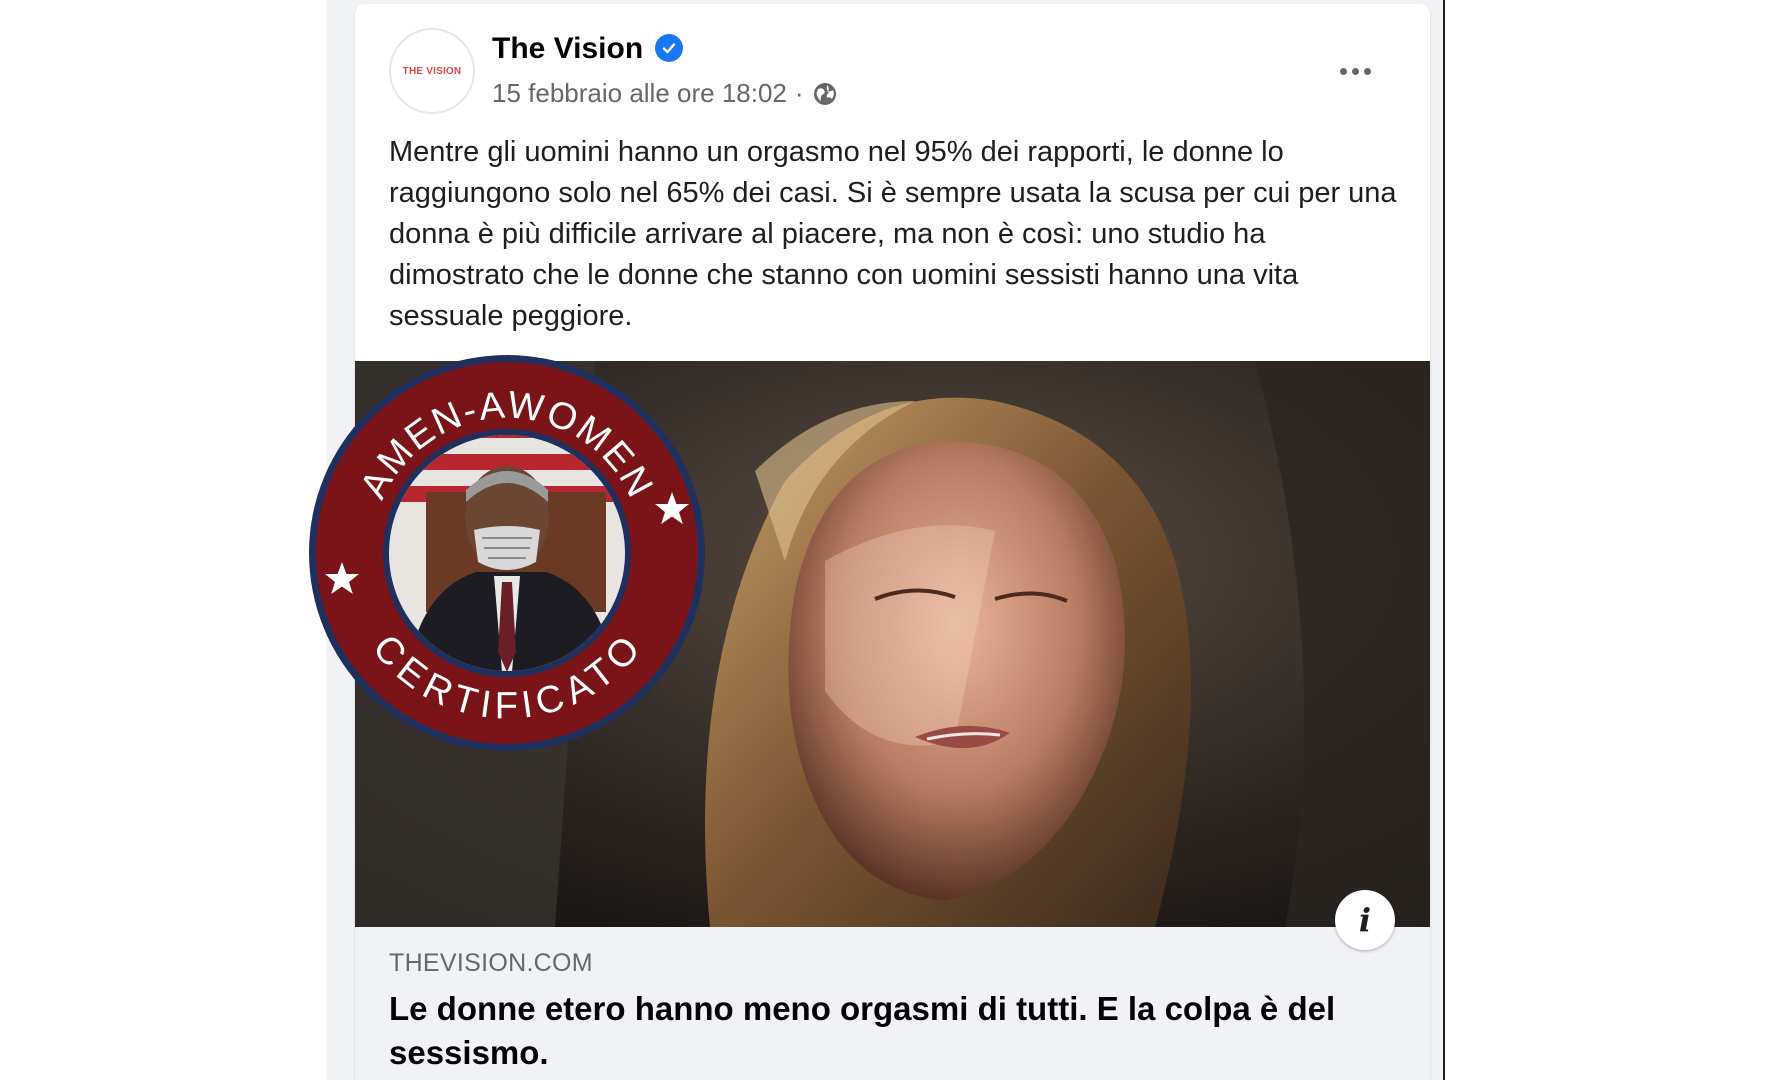  I want to click on verified-badge-icon, so click(669, 48).